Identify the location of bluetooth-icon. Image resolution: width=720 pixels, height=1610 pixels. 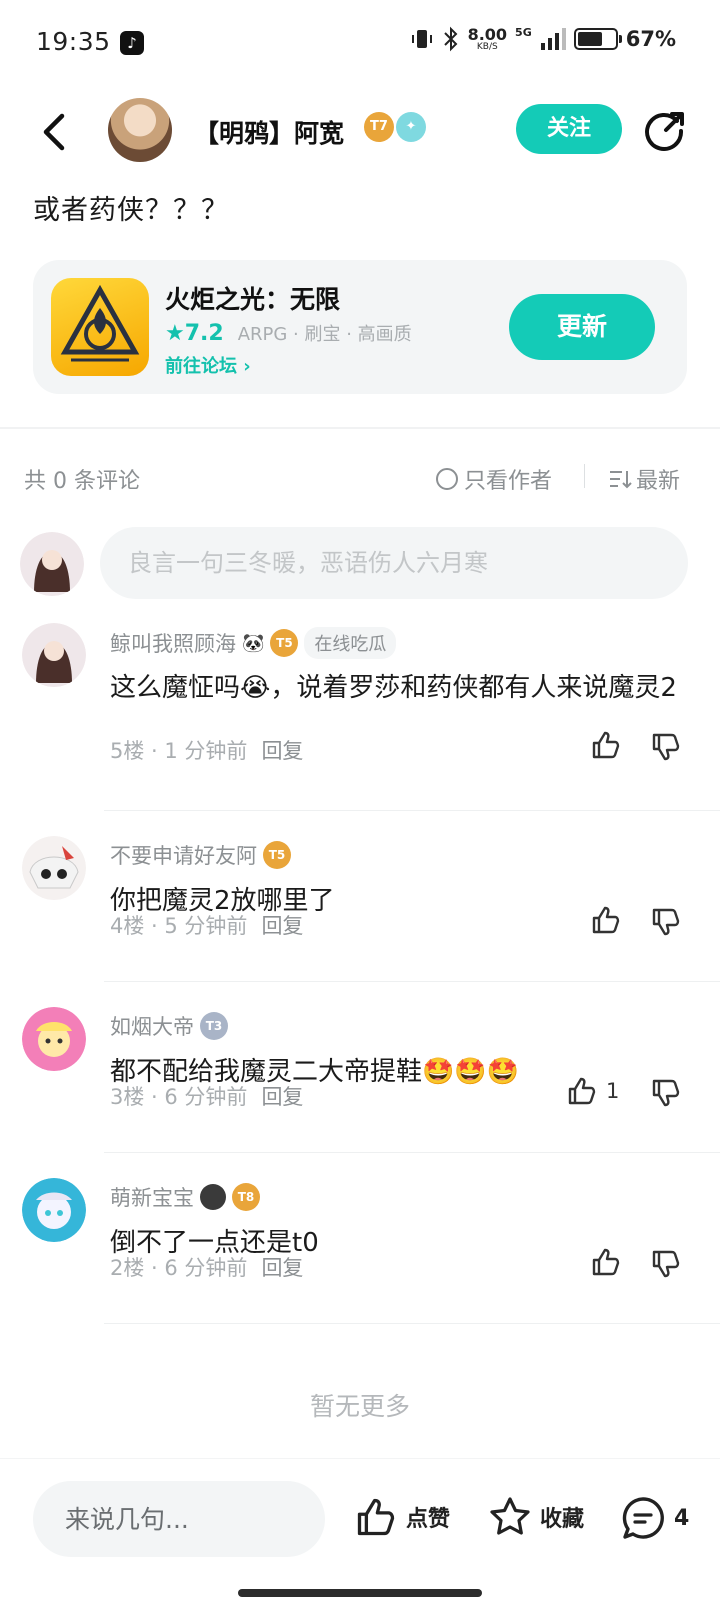
(450, 39).